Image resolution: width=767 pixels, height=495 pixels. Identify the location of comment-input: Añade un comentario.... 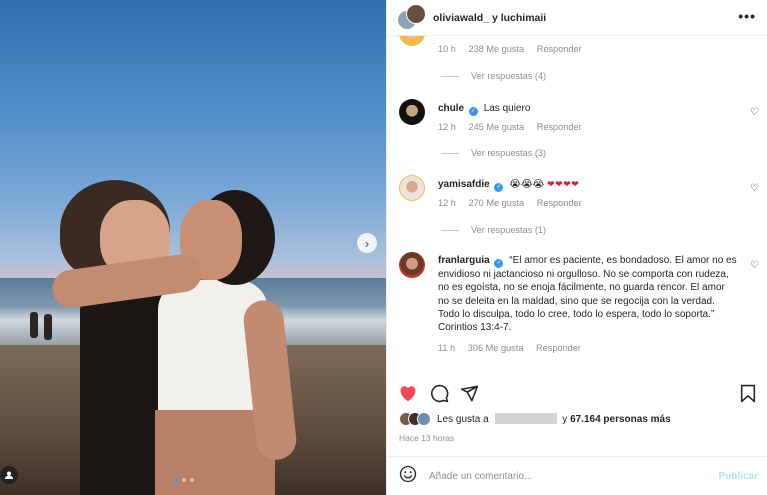
(480, 476).